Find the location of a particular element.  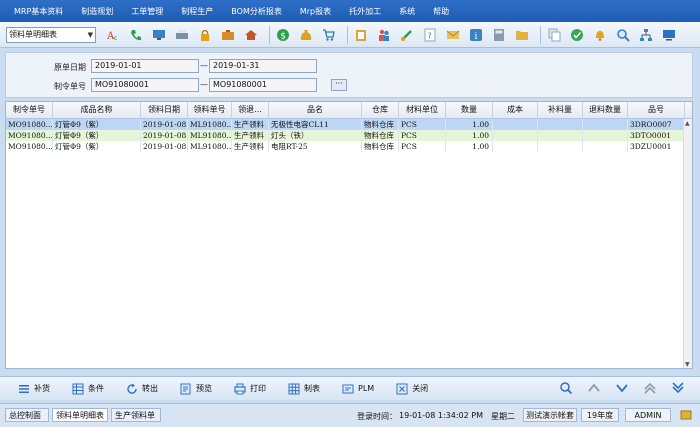

money-bag-icon is located at coordinates (306, 35).